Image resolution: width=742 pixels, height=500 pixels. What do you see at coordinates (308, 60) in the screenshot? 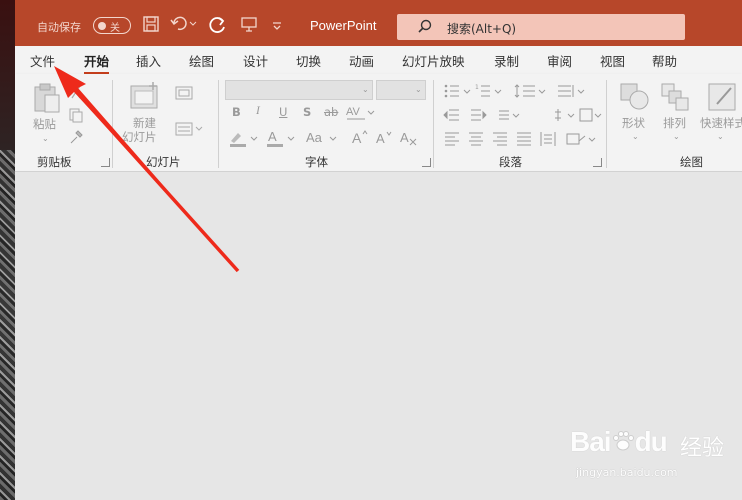
I see `tab-transitions: 切换` at bounding box center [308, 60].